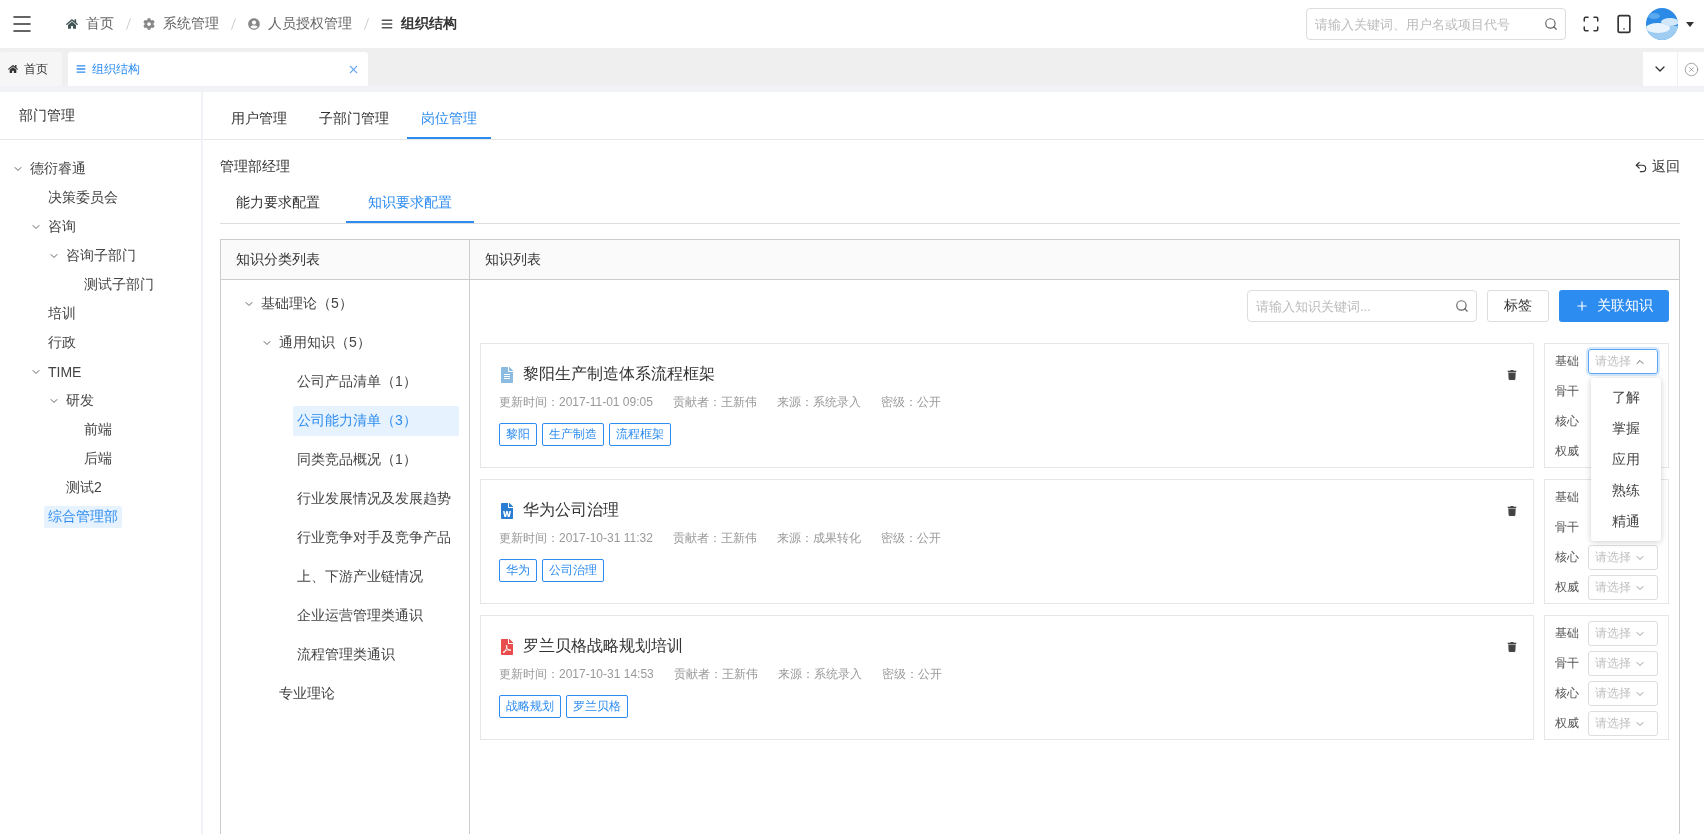 The width and height of the screenshot is (1704, 834). I want to click on tab: 知识要求配置, so click(410, 208).